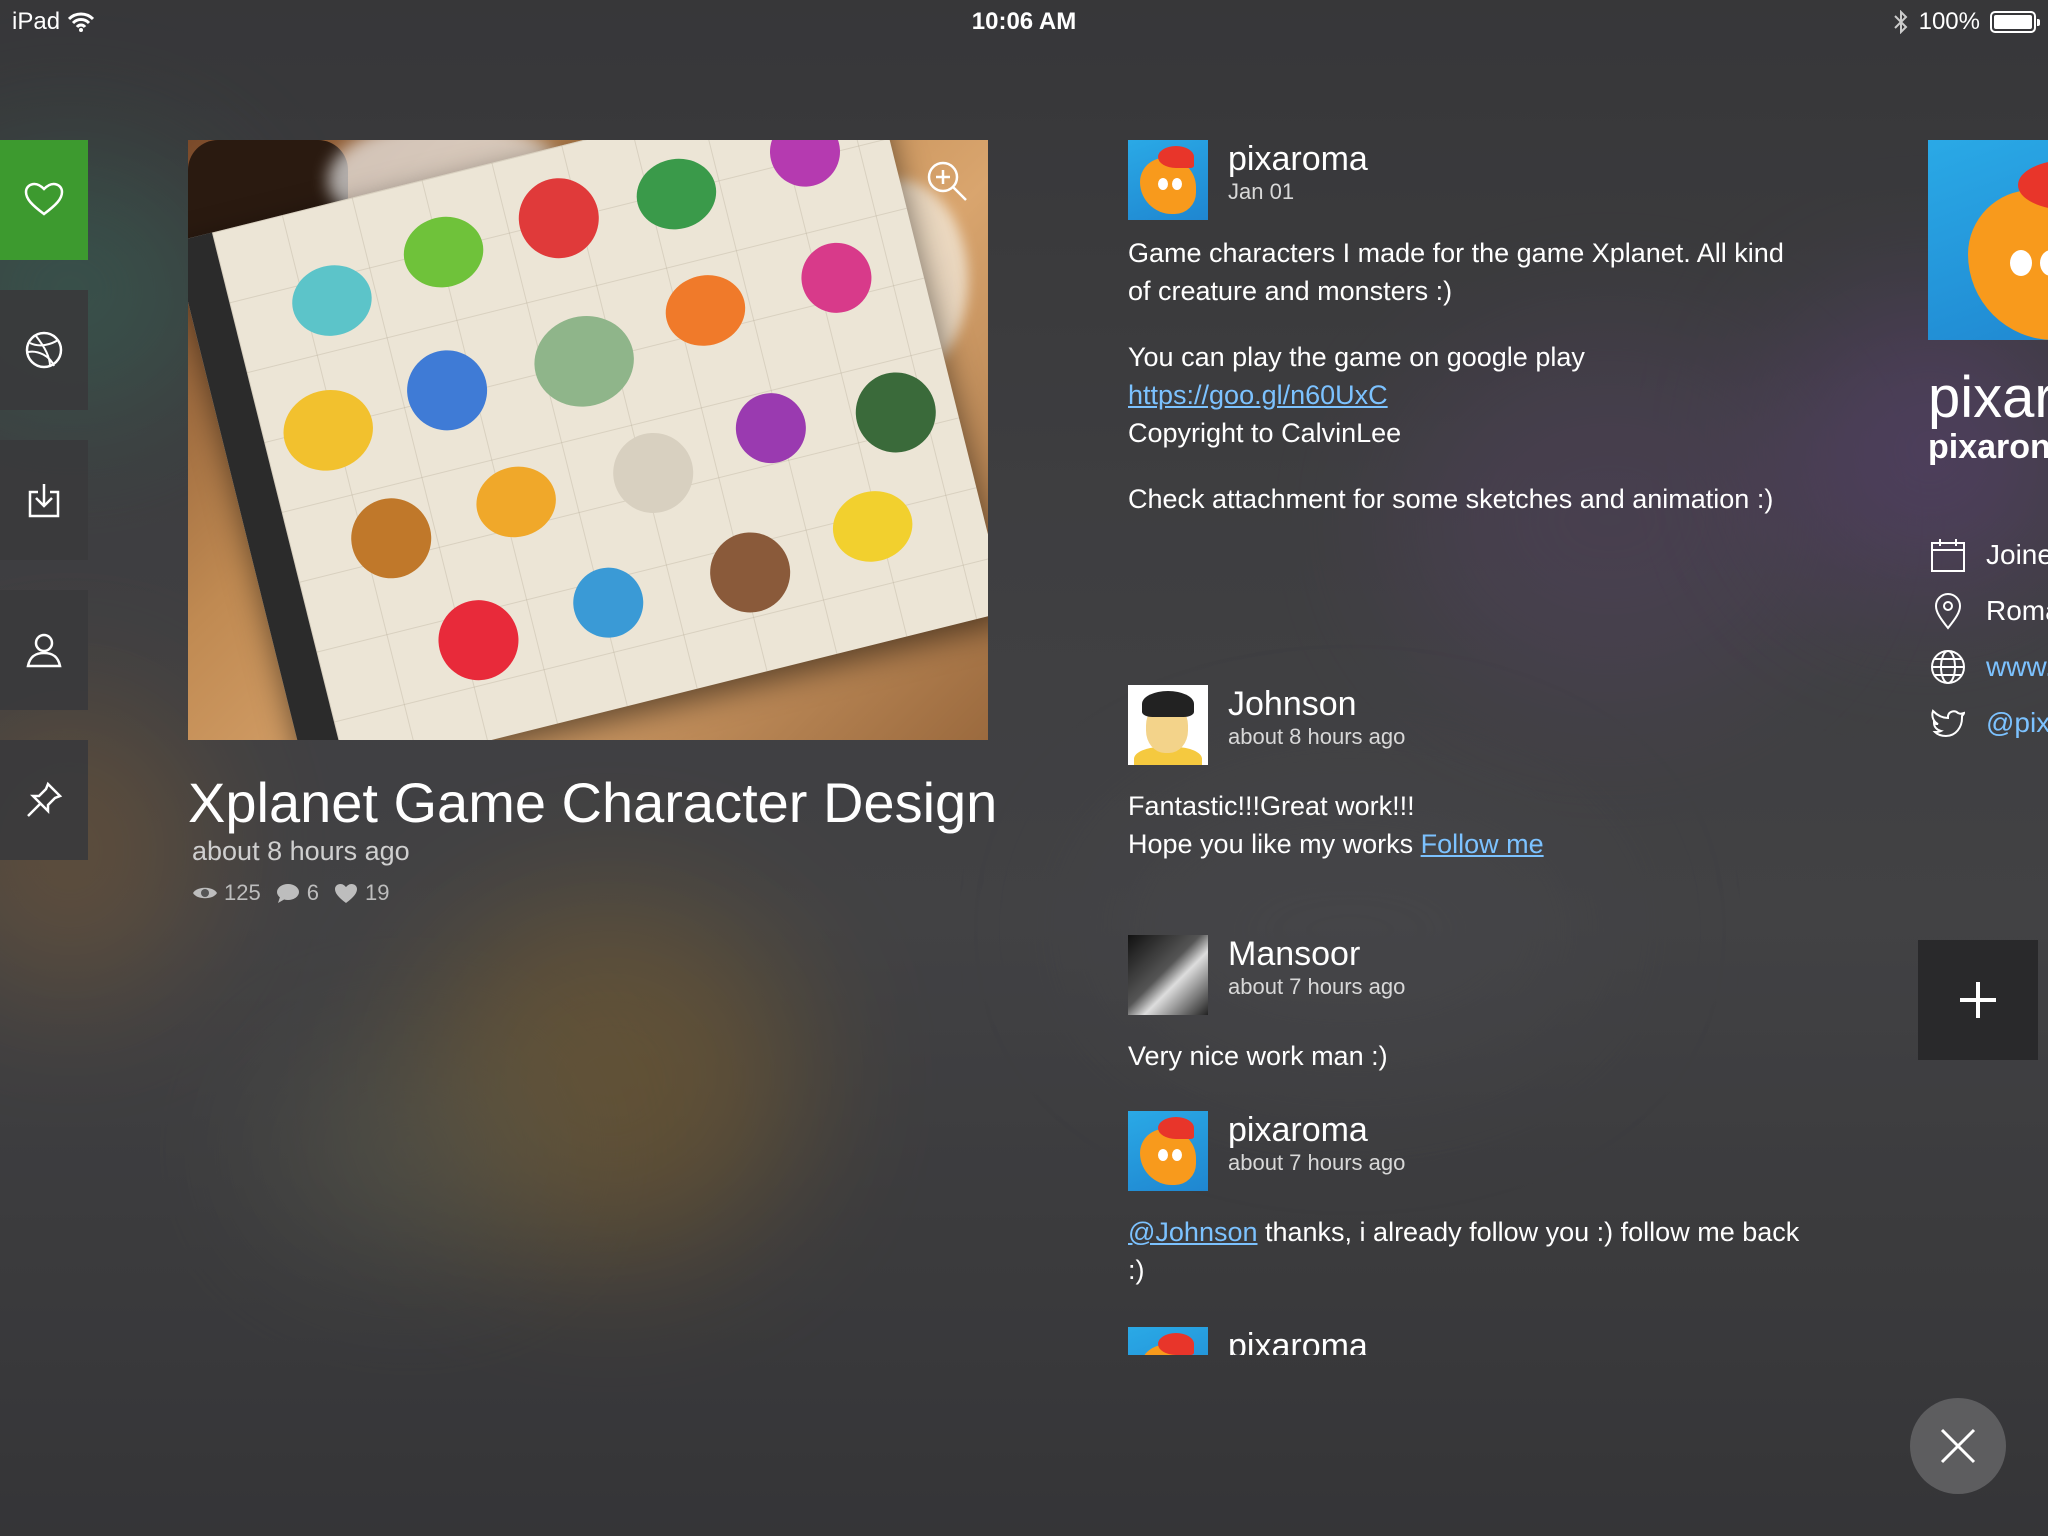 Image resolution: width=2048 pixels, height=1536 pixels. I want to click on comment-icon, so click(287, 893).